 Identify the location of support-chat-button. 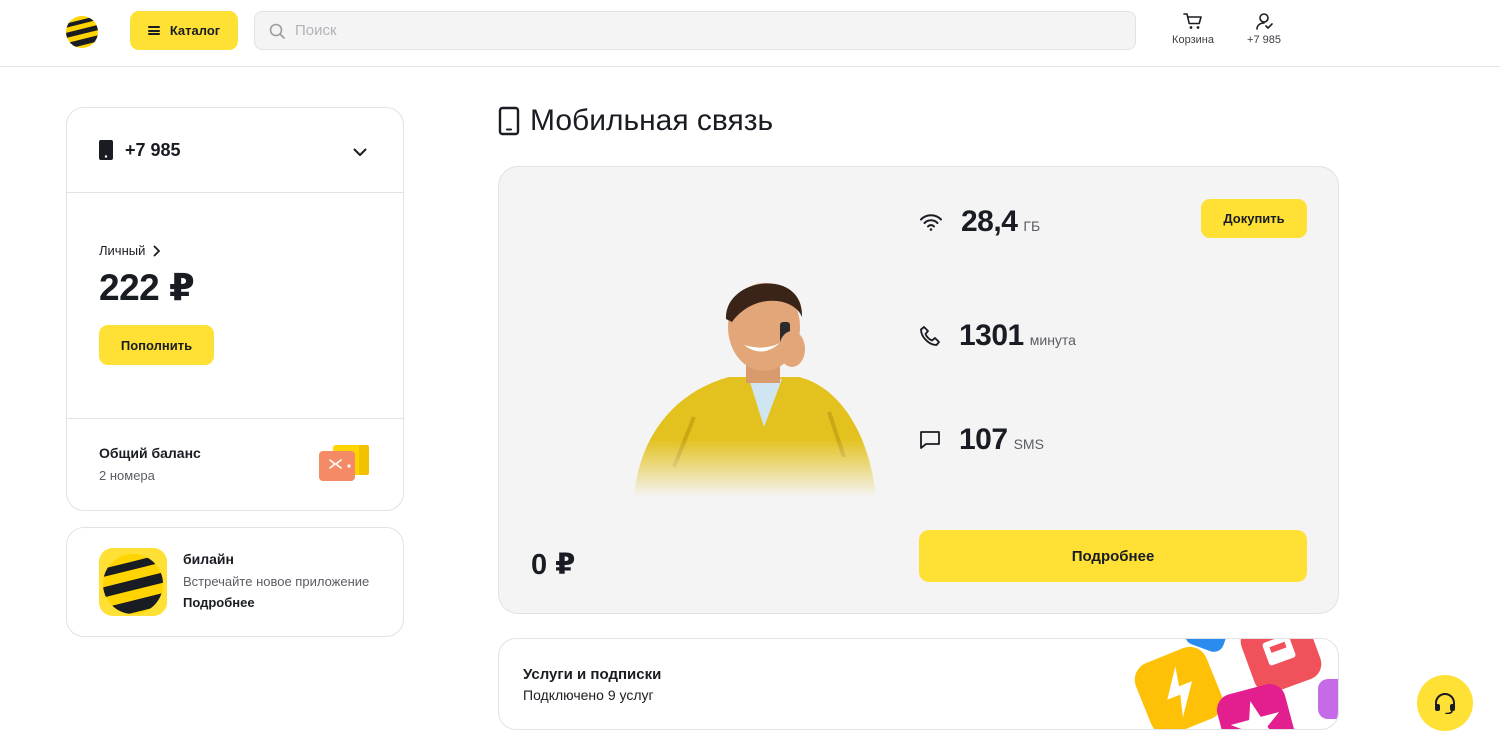
(1445, 703).